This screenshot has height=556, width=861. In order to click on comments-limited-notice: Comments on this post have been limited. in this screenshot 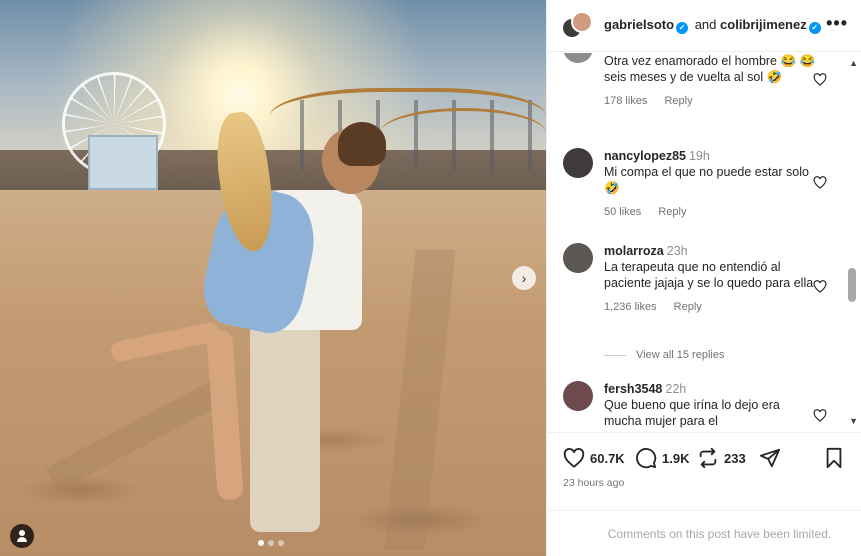, I will do `click(704, 533)`.